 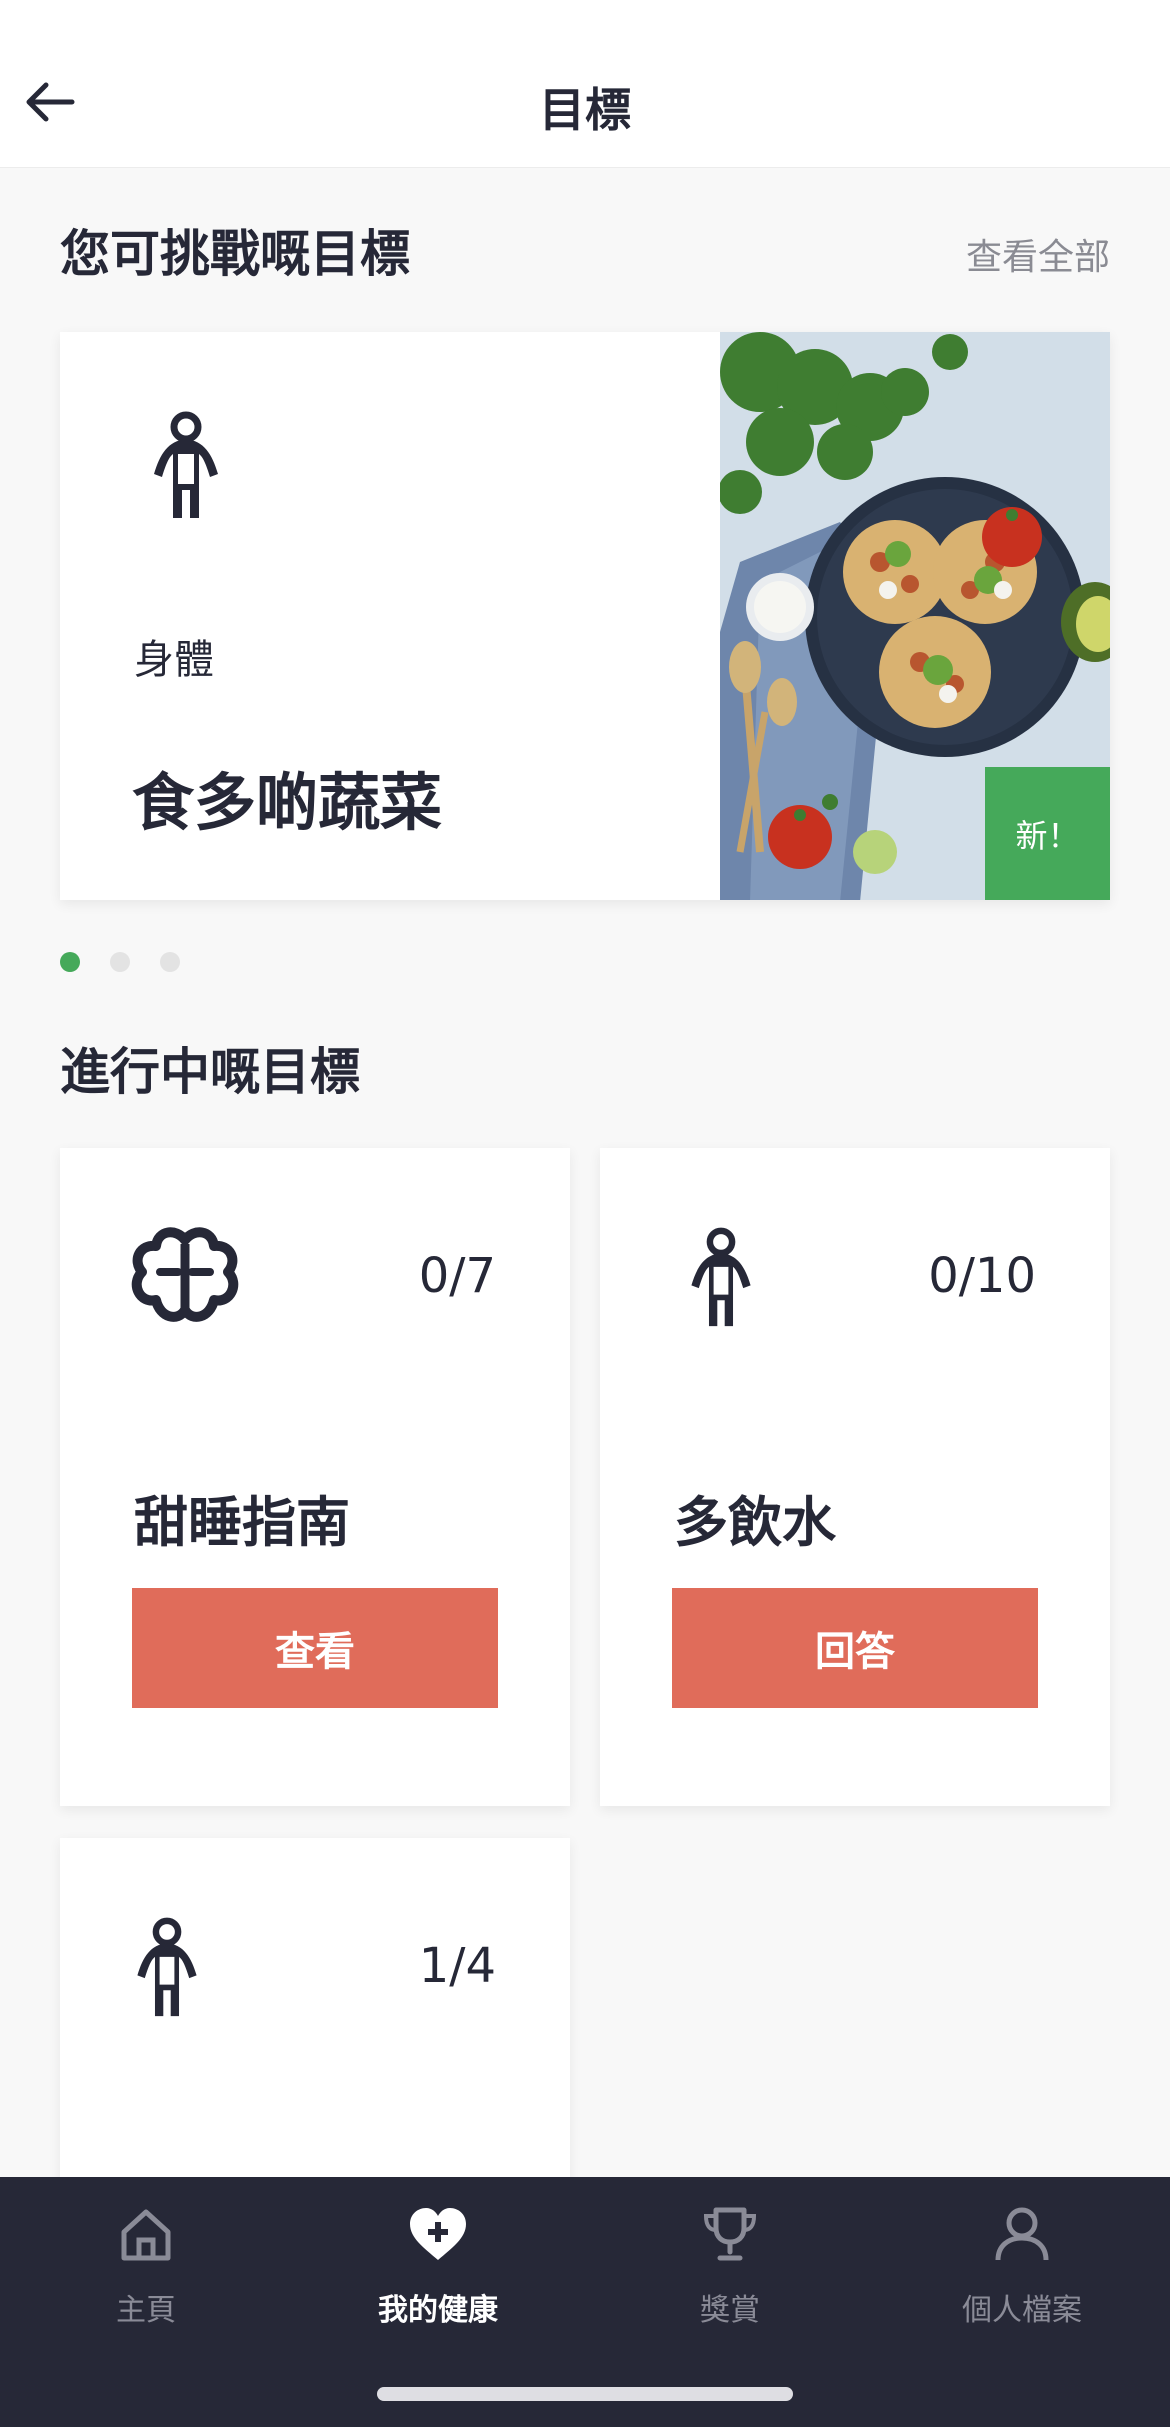 What do you see at coordinates (585, 110) in the screenshot?
I see `page-title: 目標` at bounding box center [585, 110].